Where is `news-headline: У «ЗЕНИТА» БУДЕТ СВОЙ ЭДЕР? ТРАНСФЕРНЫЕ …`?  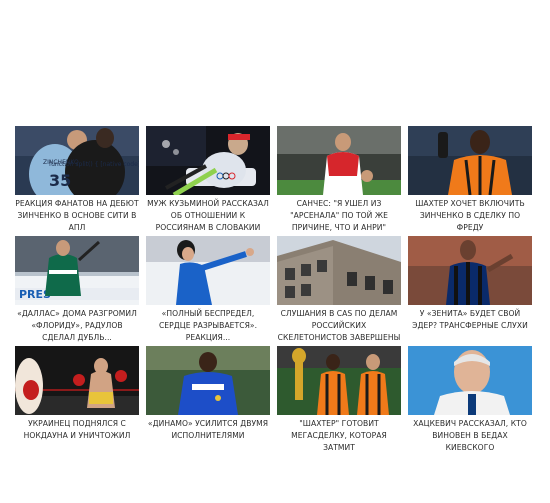
news-headline: У «ЗЕНИТА» БУДЕТ СВОЙ ЭДЕР? ТРАНСФЕРНЫЕ … is located at coordinates (470, 326).